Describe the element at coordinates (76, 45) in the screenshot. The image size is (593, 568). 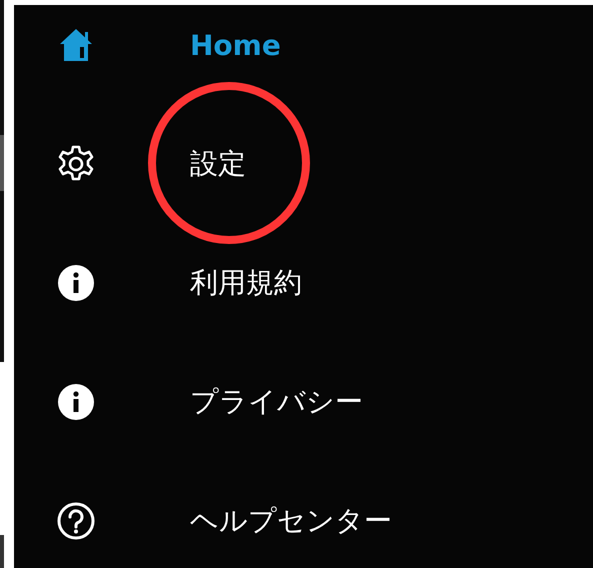
I see `home-icon` at that location.